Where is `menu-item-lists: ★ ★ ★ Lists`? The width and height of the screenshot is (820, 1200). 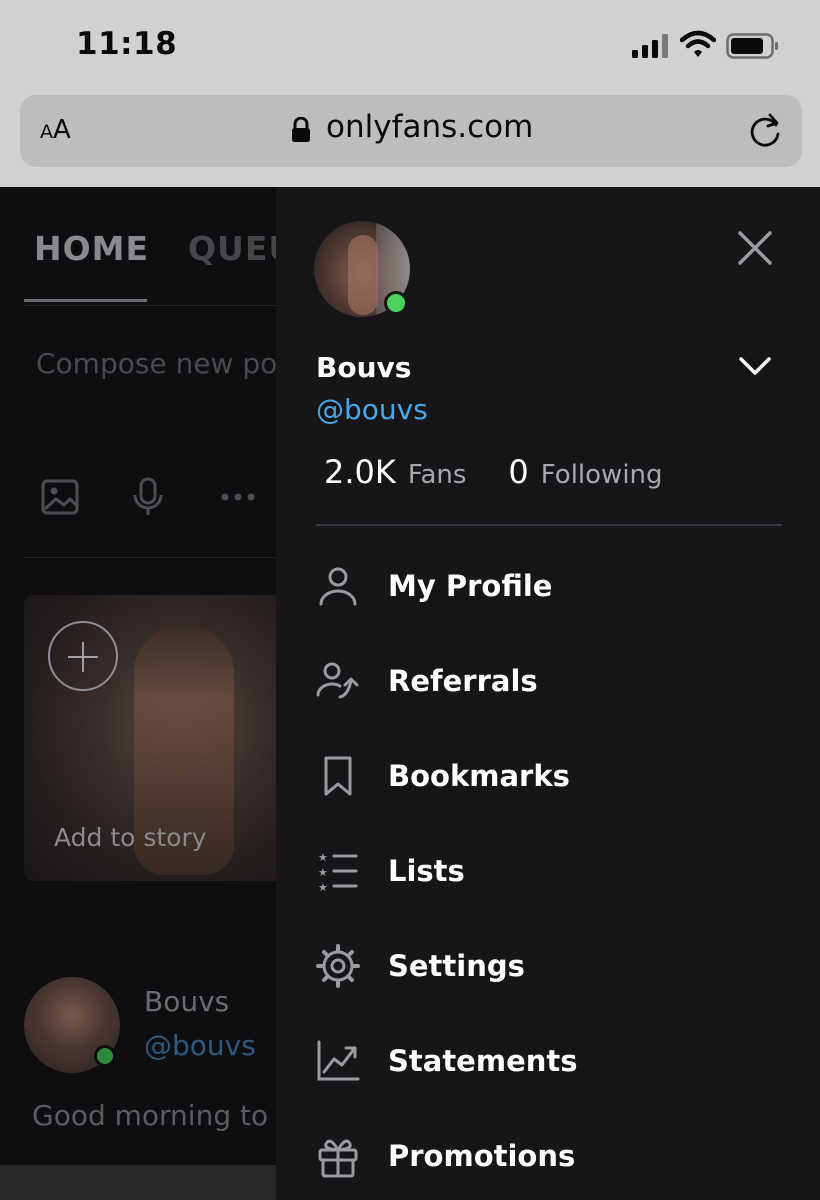 menu-item-lists: ★ ★ ★ Lists is located at coordinates (546, 871).